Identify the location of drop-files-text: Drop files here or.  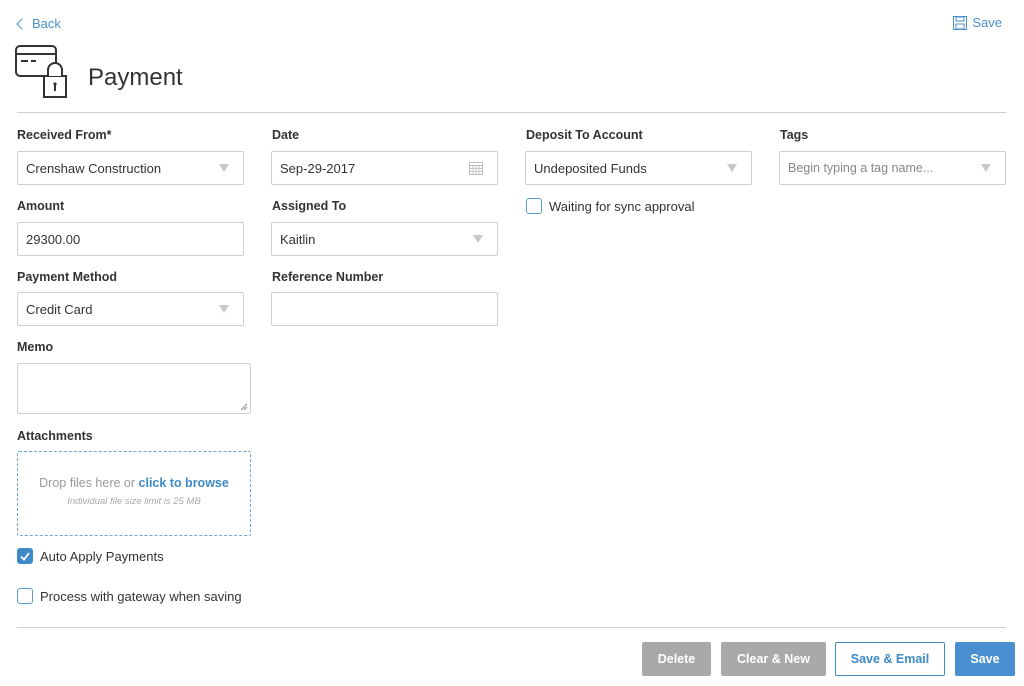
(87, 483).